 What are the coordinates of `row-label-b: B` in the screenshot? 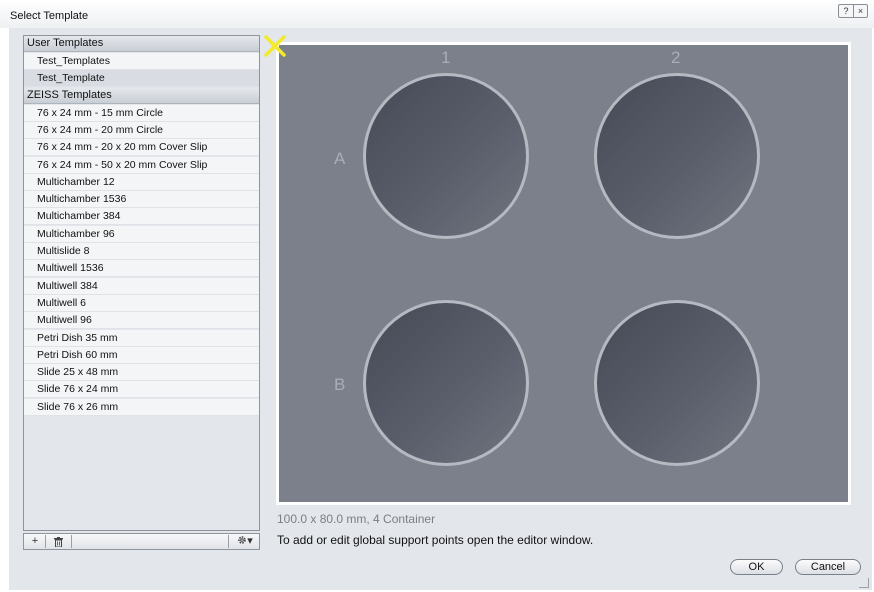 It's located at (340, 384).